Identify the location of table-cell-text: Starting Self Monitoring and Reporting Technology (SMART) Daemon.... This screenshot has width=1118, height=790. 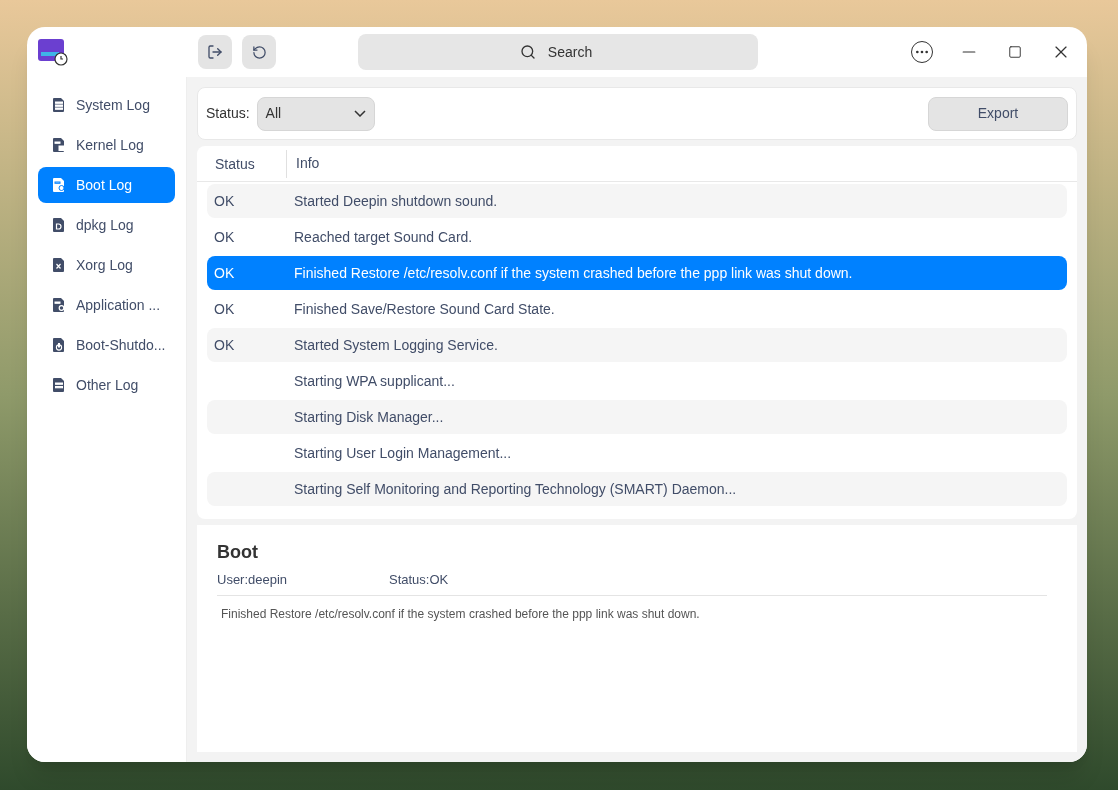
(515, 489).